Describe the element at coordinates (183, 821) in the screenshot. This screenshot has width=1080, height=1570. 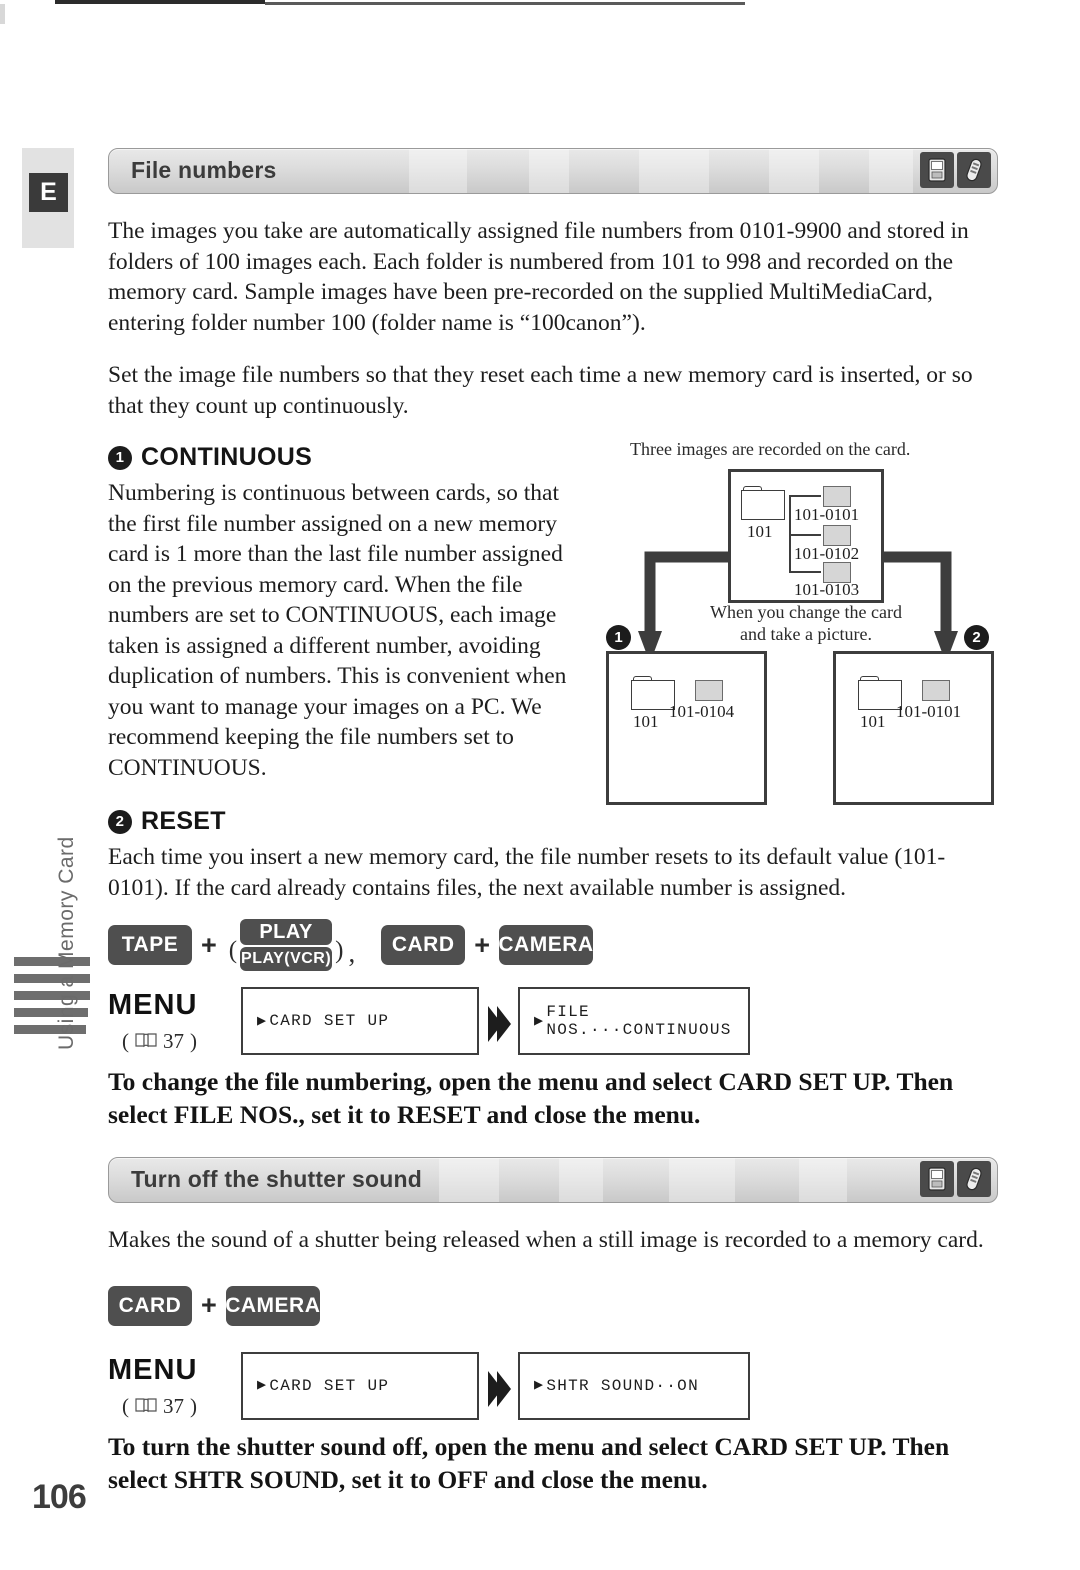
I see `step-label: RESET` at that location.